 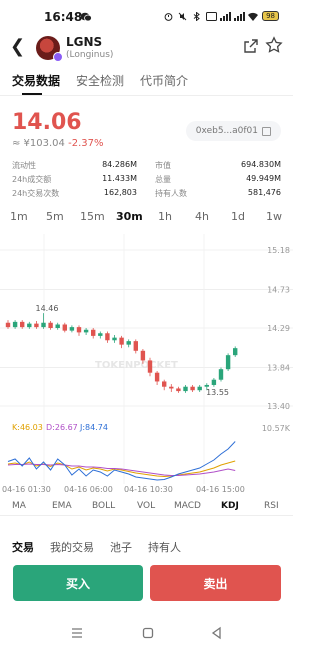 I want to click on tab-underline, so click(x=32, y=94).